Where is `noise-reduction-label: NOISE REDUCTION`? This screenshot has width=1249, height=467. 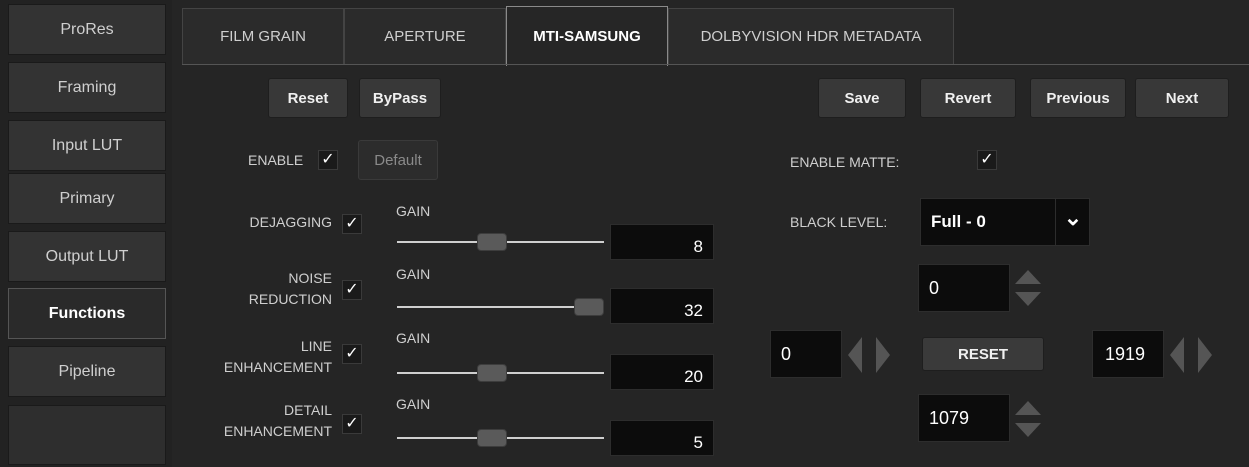
noise-reduction-label: NOISE REDUCTION is located at coordinates (272, 289).